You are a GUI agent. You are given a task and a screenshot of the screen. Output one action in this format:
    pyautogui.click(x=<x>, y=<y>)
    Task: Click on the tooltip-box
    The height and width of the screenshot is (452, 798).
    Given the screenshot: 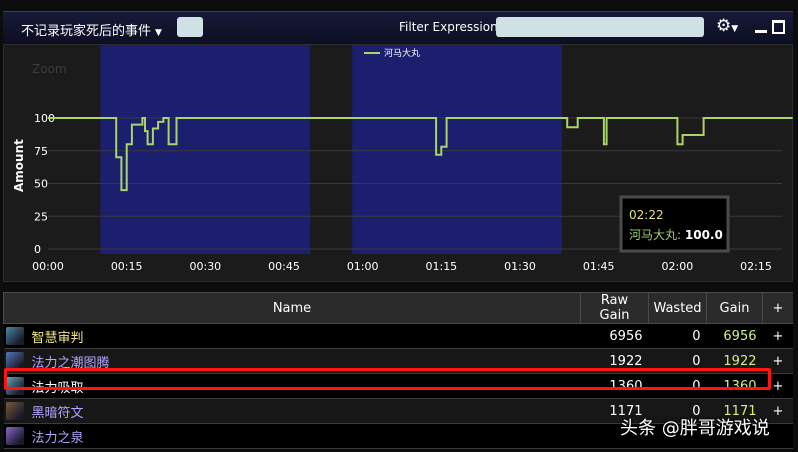 What is the action you would take?
    pyautogui.click(x=674, y=224)
    